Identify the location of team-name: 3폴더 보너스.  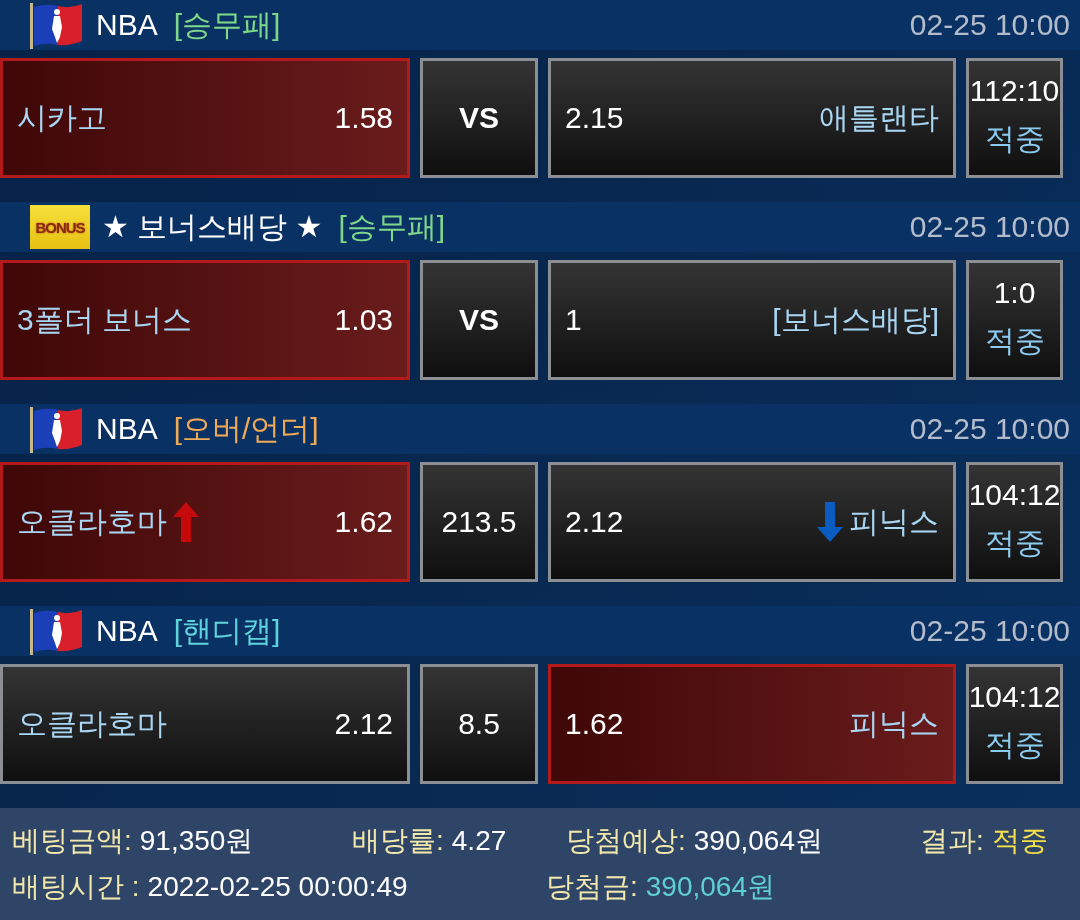
(105, 319).